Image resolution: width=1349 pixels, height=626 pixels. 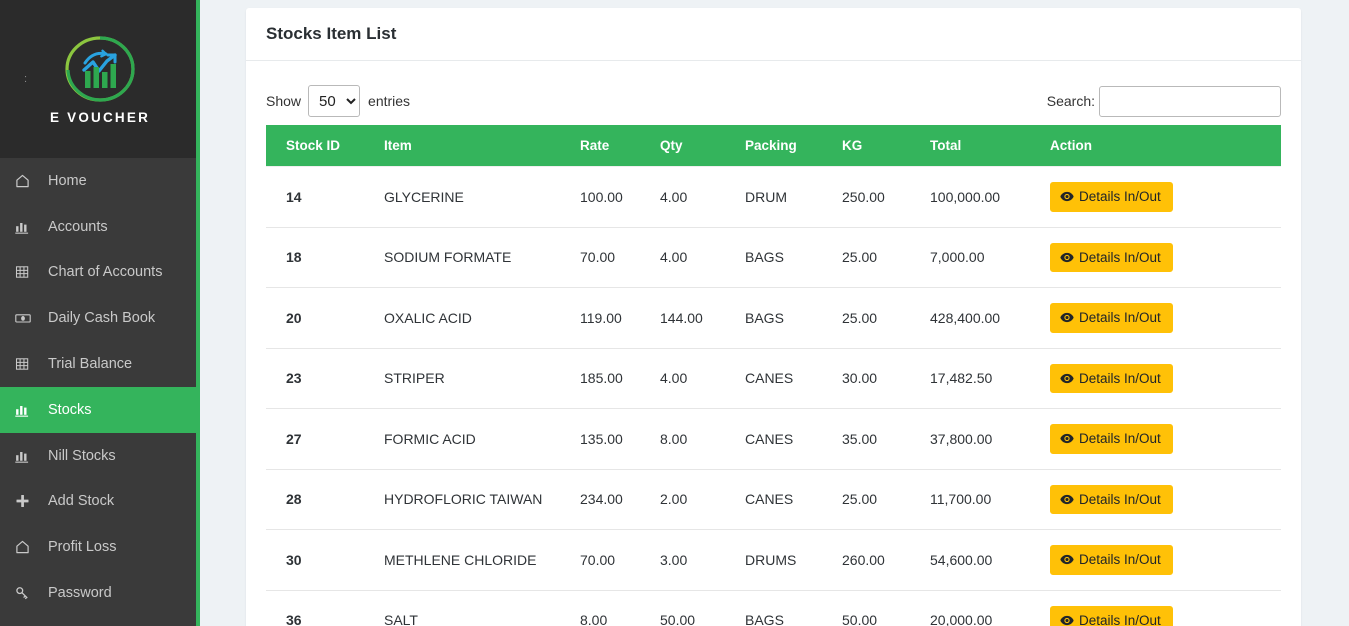 I want to click on cell-id: 18, so click(x=325, y=257).